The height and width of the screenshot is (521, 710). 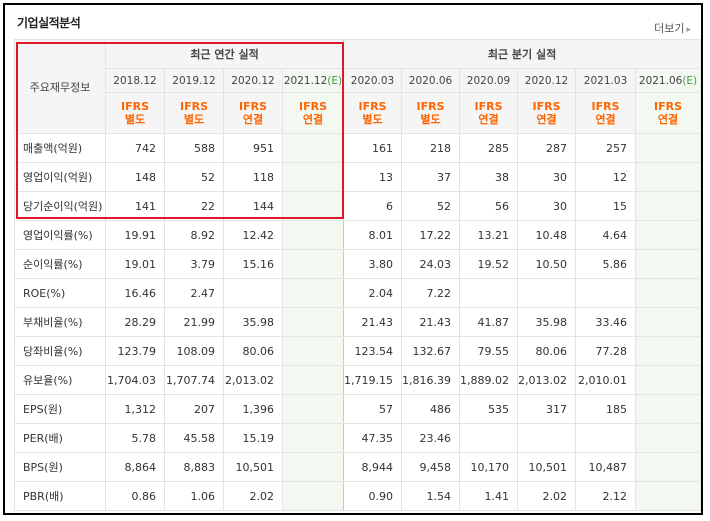 I want to click on value-cell: 1,704.03, so click(x=135, y=380).